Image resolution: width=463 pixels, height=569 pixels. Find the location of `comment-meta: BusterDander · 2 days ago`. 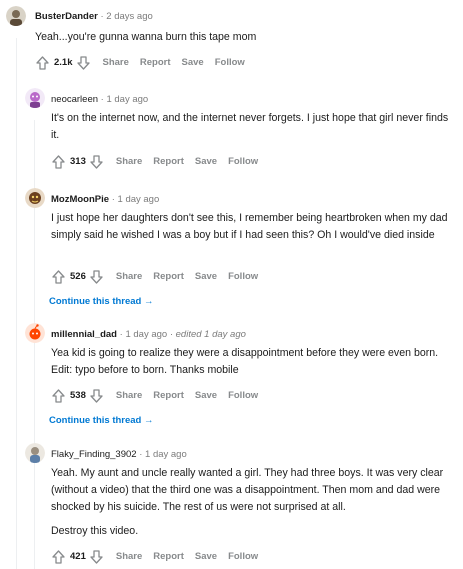

comment-meta: BusterDander · 2 days ago is located at coordinates (94, 17).